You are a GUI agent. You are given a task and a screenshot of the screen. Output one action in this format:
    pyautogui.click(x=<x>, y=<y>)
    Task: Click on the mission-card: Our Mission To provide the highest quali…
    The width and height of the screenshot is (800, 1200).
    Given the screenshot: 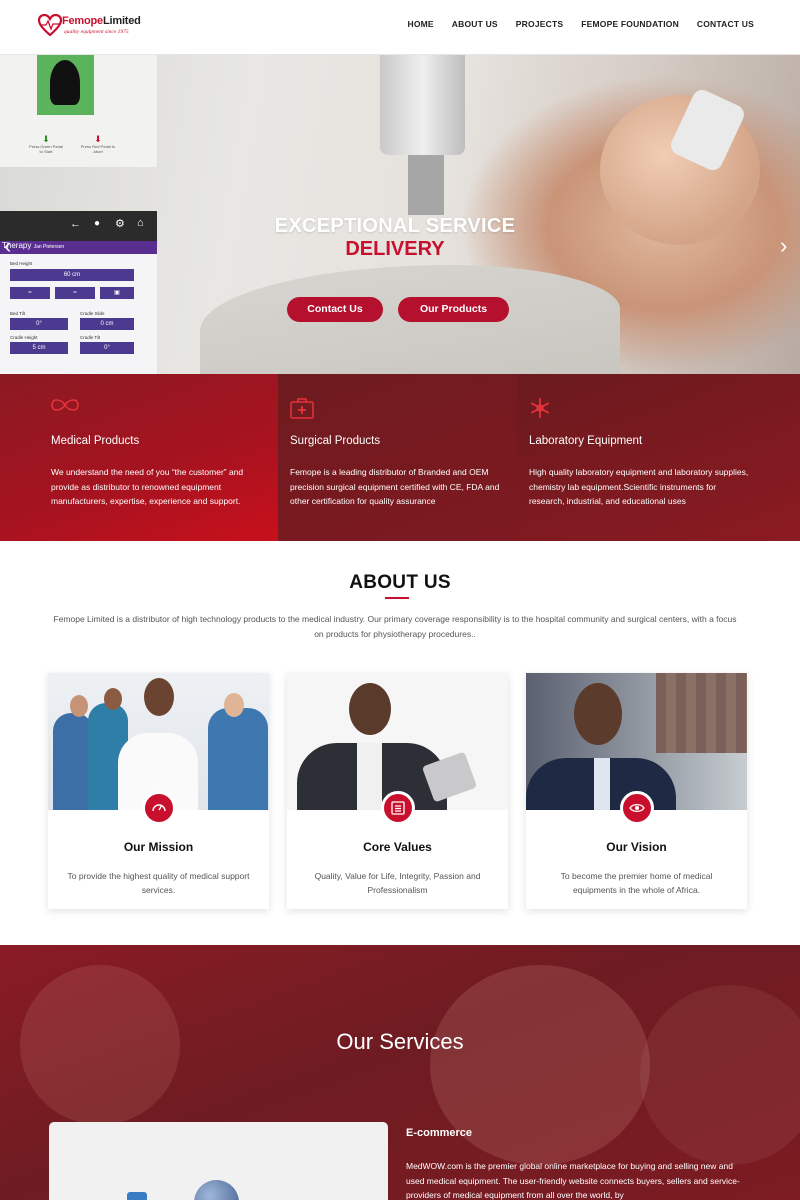 What is the action you would take?
    pyautogui.click(x=158, y=791)
    